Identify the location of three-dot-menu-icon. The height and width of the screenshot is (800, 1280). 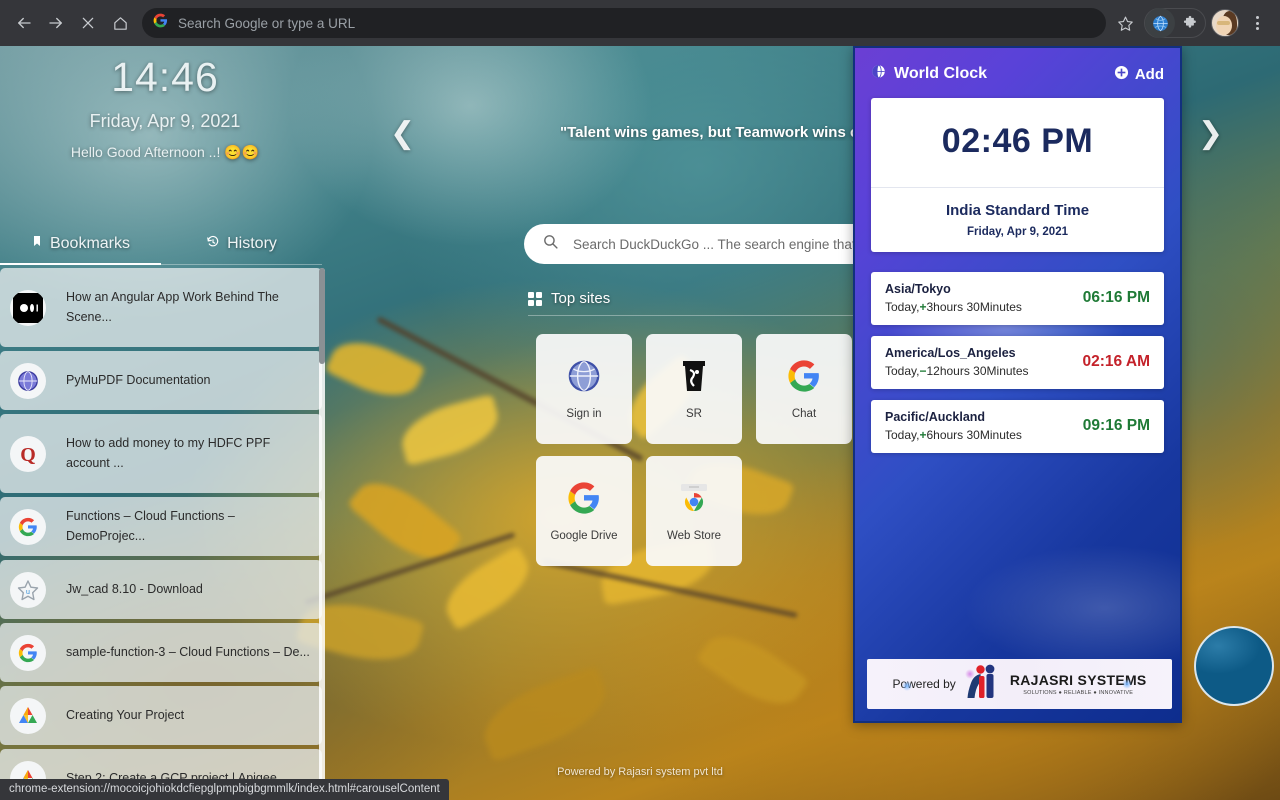
(1257, 23).